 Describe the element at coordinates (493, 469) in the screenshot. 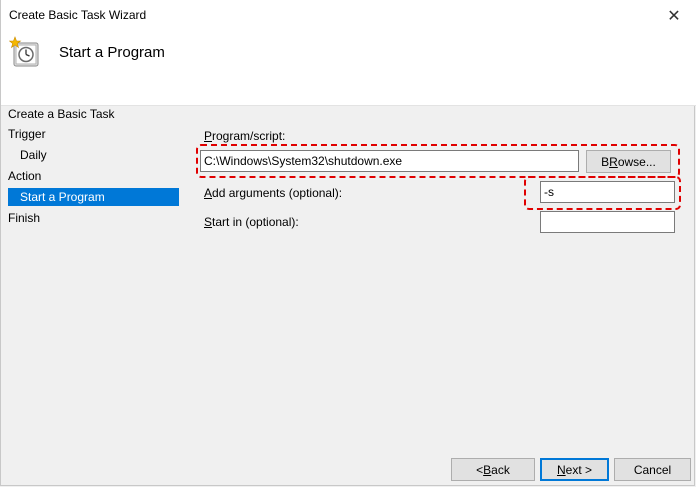

I see `back-button: < Back` at that location.